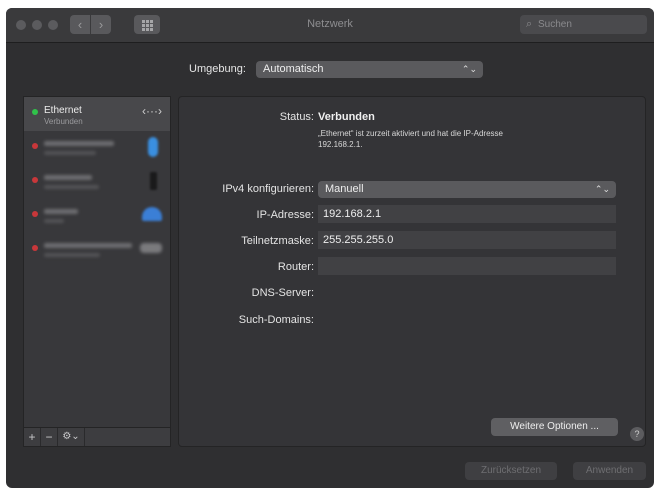  Describe the element at coordinates (151, 248) in the screenshot. I see `thunderbolt-bridge-icon` at that location.